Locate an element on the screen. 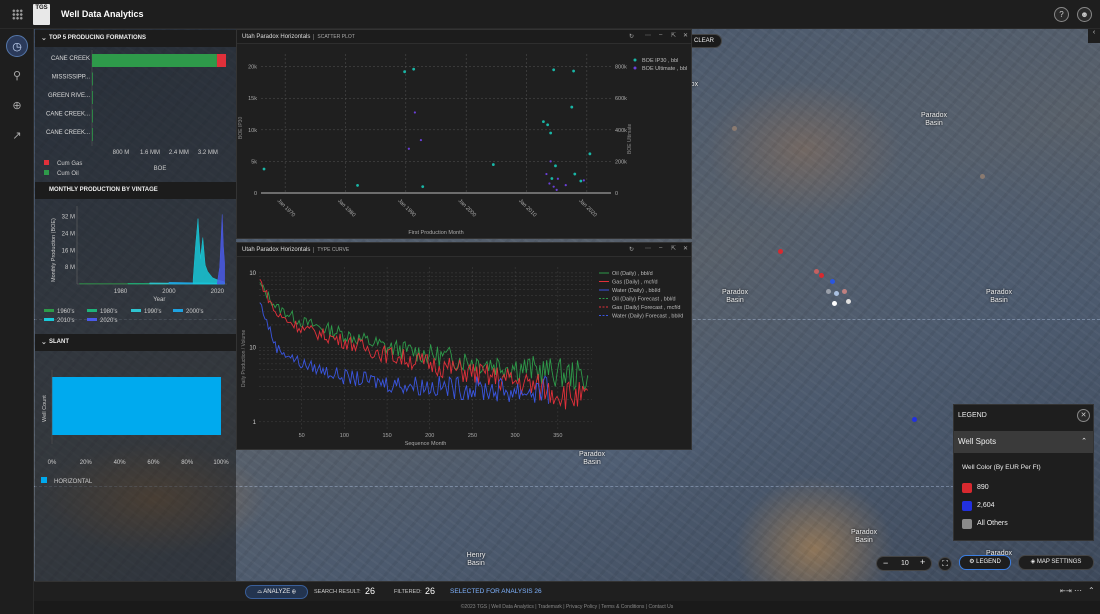  analyze-button: ⌓ ANALYZE ⊕ is located at coordinates (276, 592).